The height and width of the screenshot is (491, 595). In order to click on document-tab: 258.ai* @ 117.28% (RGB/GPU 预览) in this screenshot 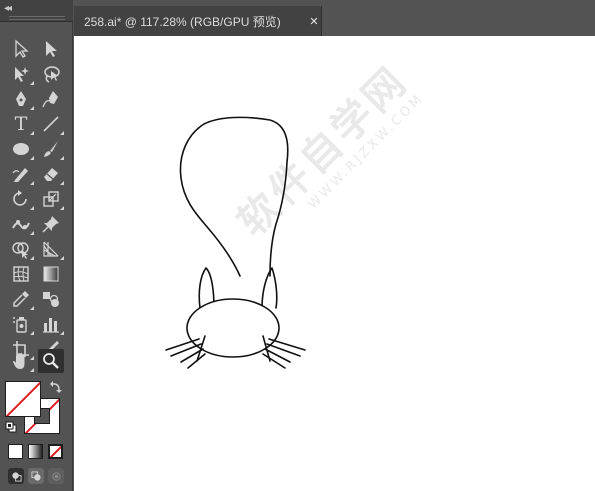, I will do `click(198, 21)`.